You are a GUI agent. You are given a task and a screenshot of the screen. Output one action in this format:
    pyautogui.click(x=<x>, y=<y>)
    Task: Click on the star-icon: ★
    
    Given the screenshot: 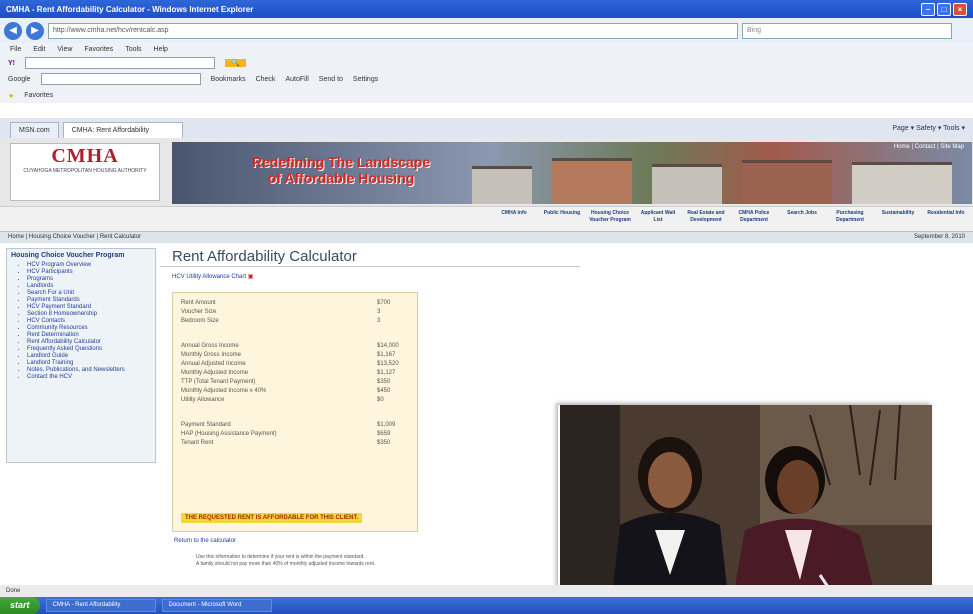 What is the action you would take?
    pyautogui.click(x=11, y=96)
    